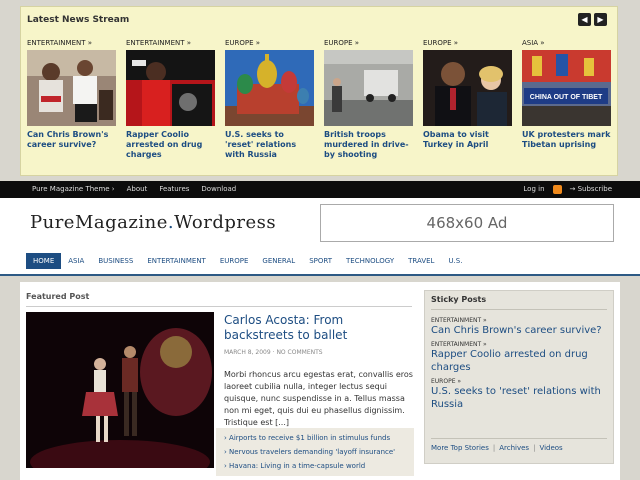  I want to click on stream-item-category: ASIA », so click(566, 44).